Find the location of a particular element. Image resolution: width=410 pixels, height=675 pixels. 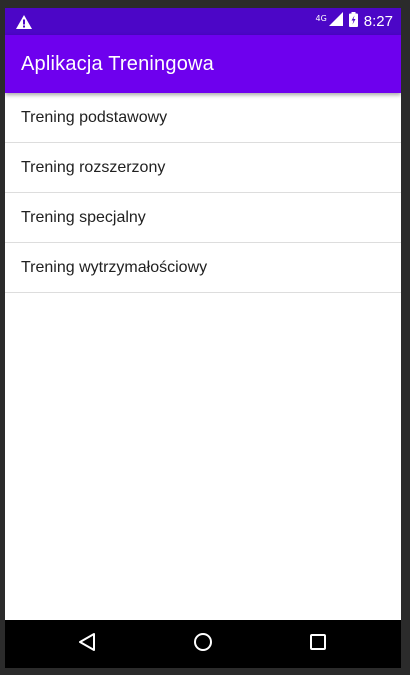

recents-square-icon is located at coordinates (318, 644).